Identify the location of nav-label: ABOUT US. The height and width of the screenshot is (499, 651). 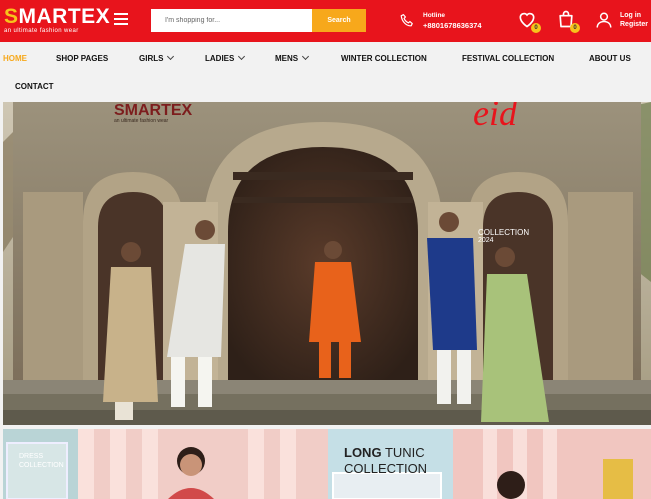
(610, 58).